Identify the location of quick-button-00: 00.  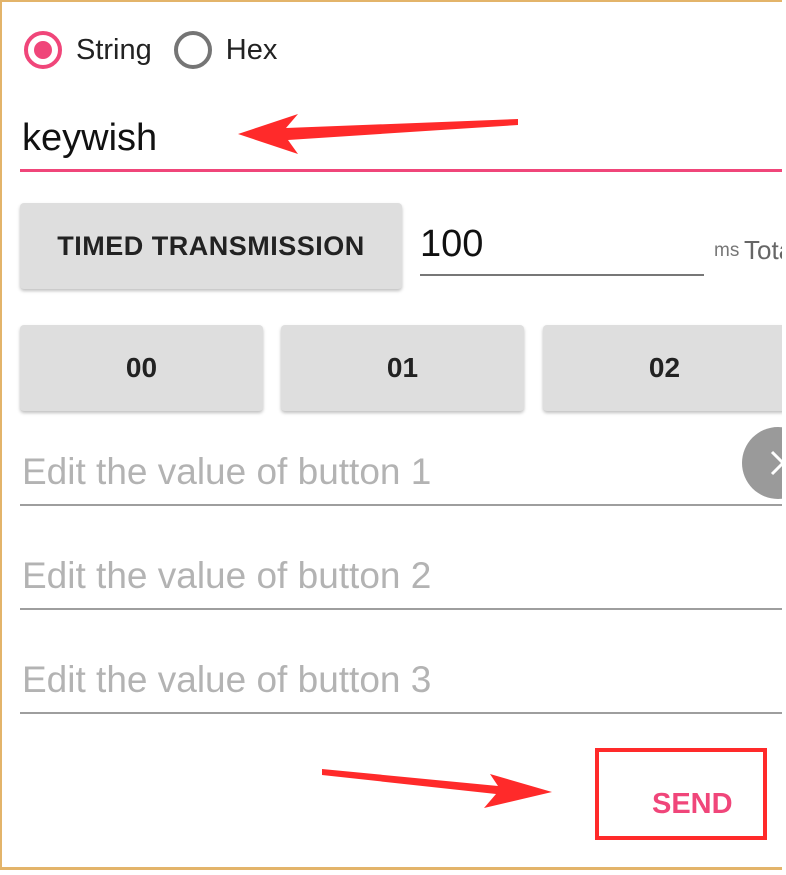
(141, 368).